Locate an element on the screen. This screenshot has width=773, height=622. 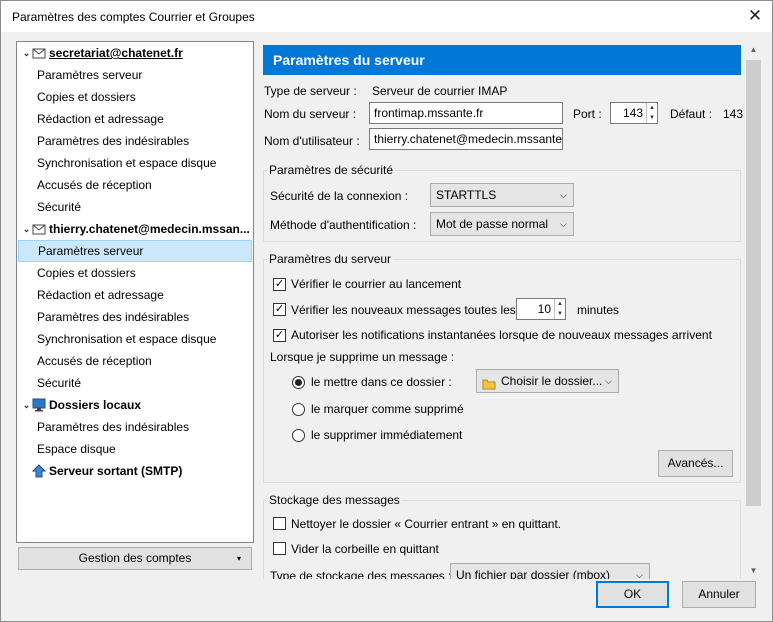
cancel-button: Annuler is located at coordinates (719, 594).